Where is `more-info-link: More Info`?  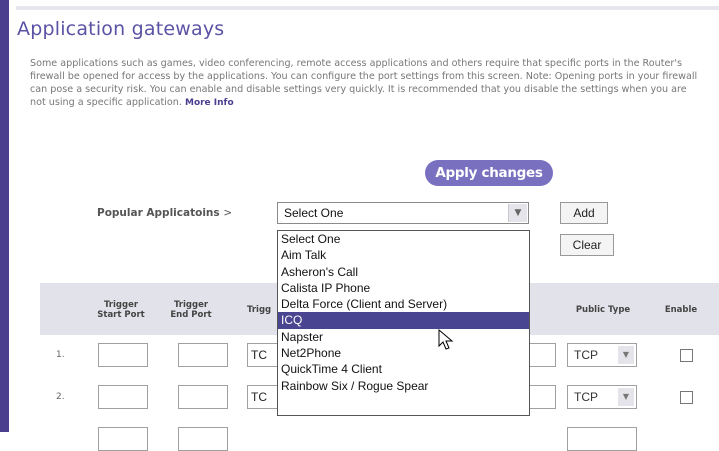
more-info-link: More Info is located at coordinates (209, 103).